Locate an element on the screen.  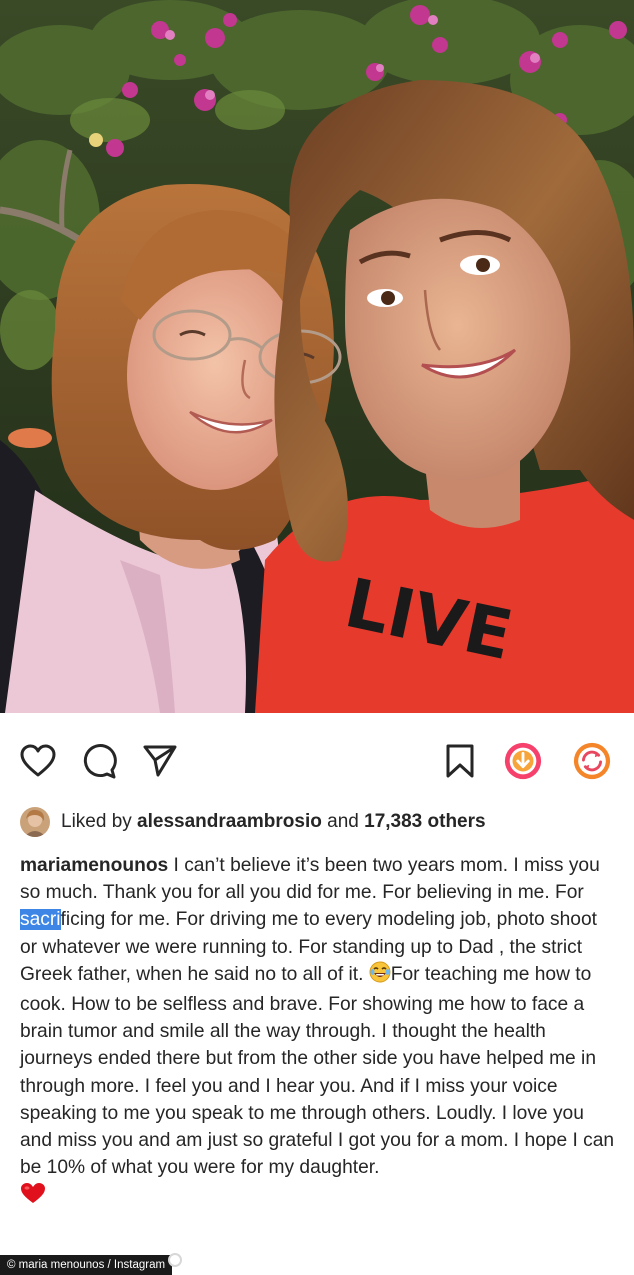
tears-of-joy-emoji is located at coordinates (380, 976).